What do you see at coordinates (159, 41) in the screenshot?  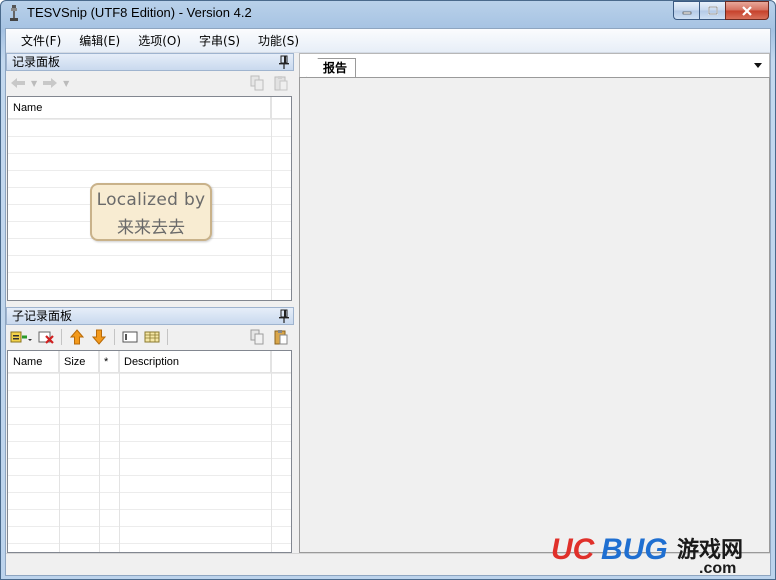 I see `menu-options: 选项(O)` at bounding box center [159, 41].